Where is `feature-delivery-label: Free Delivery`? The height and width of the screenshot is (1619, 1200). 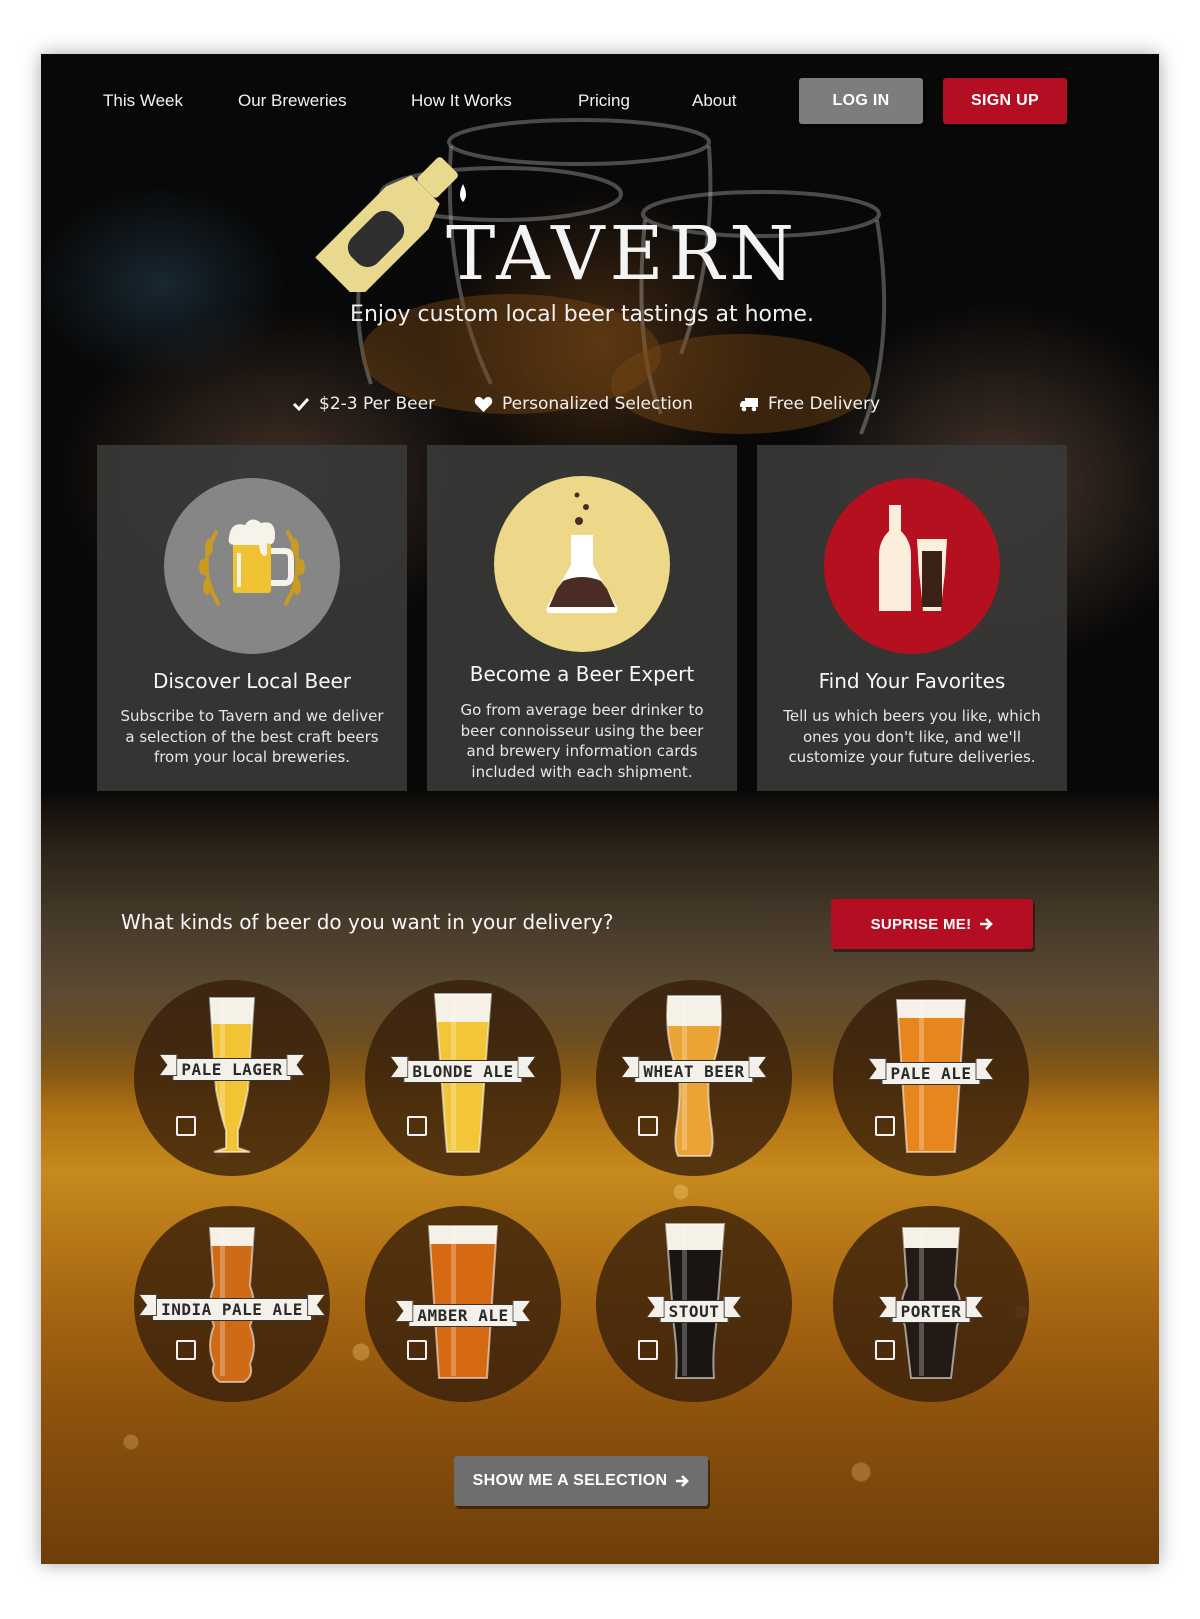
feature-delivery-label: Free Delivery is located at coordinates (824, 404).